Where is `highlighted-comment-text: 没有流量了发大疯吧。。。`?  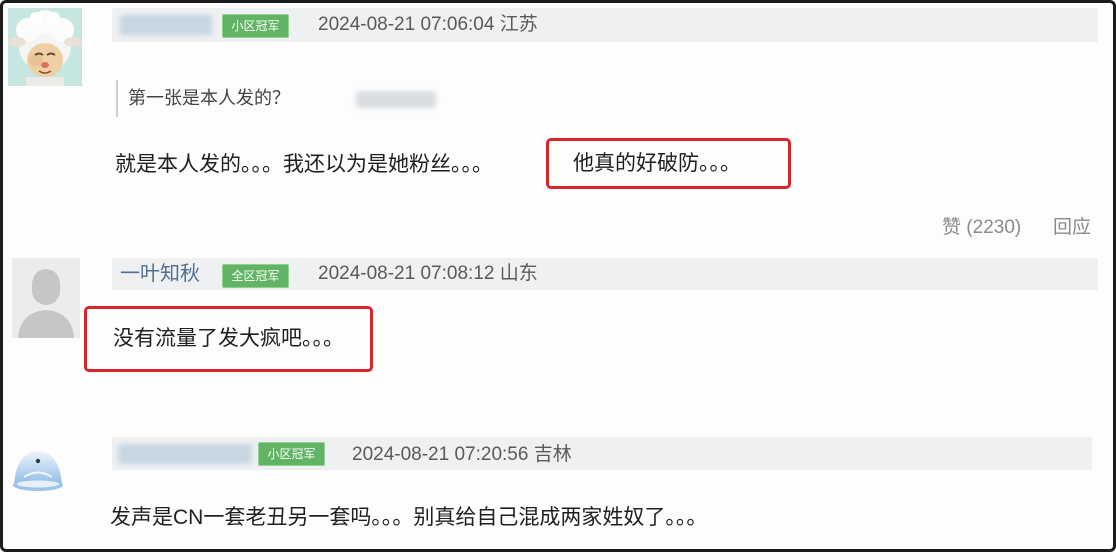 highlighted-comment-text: 没有流量了发大疯吧。。。 is located at coordinates (228, 338).